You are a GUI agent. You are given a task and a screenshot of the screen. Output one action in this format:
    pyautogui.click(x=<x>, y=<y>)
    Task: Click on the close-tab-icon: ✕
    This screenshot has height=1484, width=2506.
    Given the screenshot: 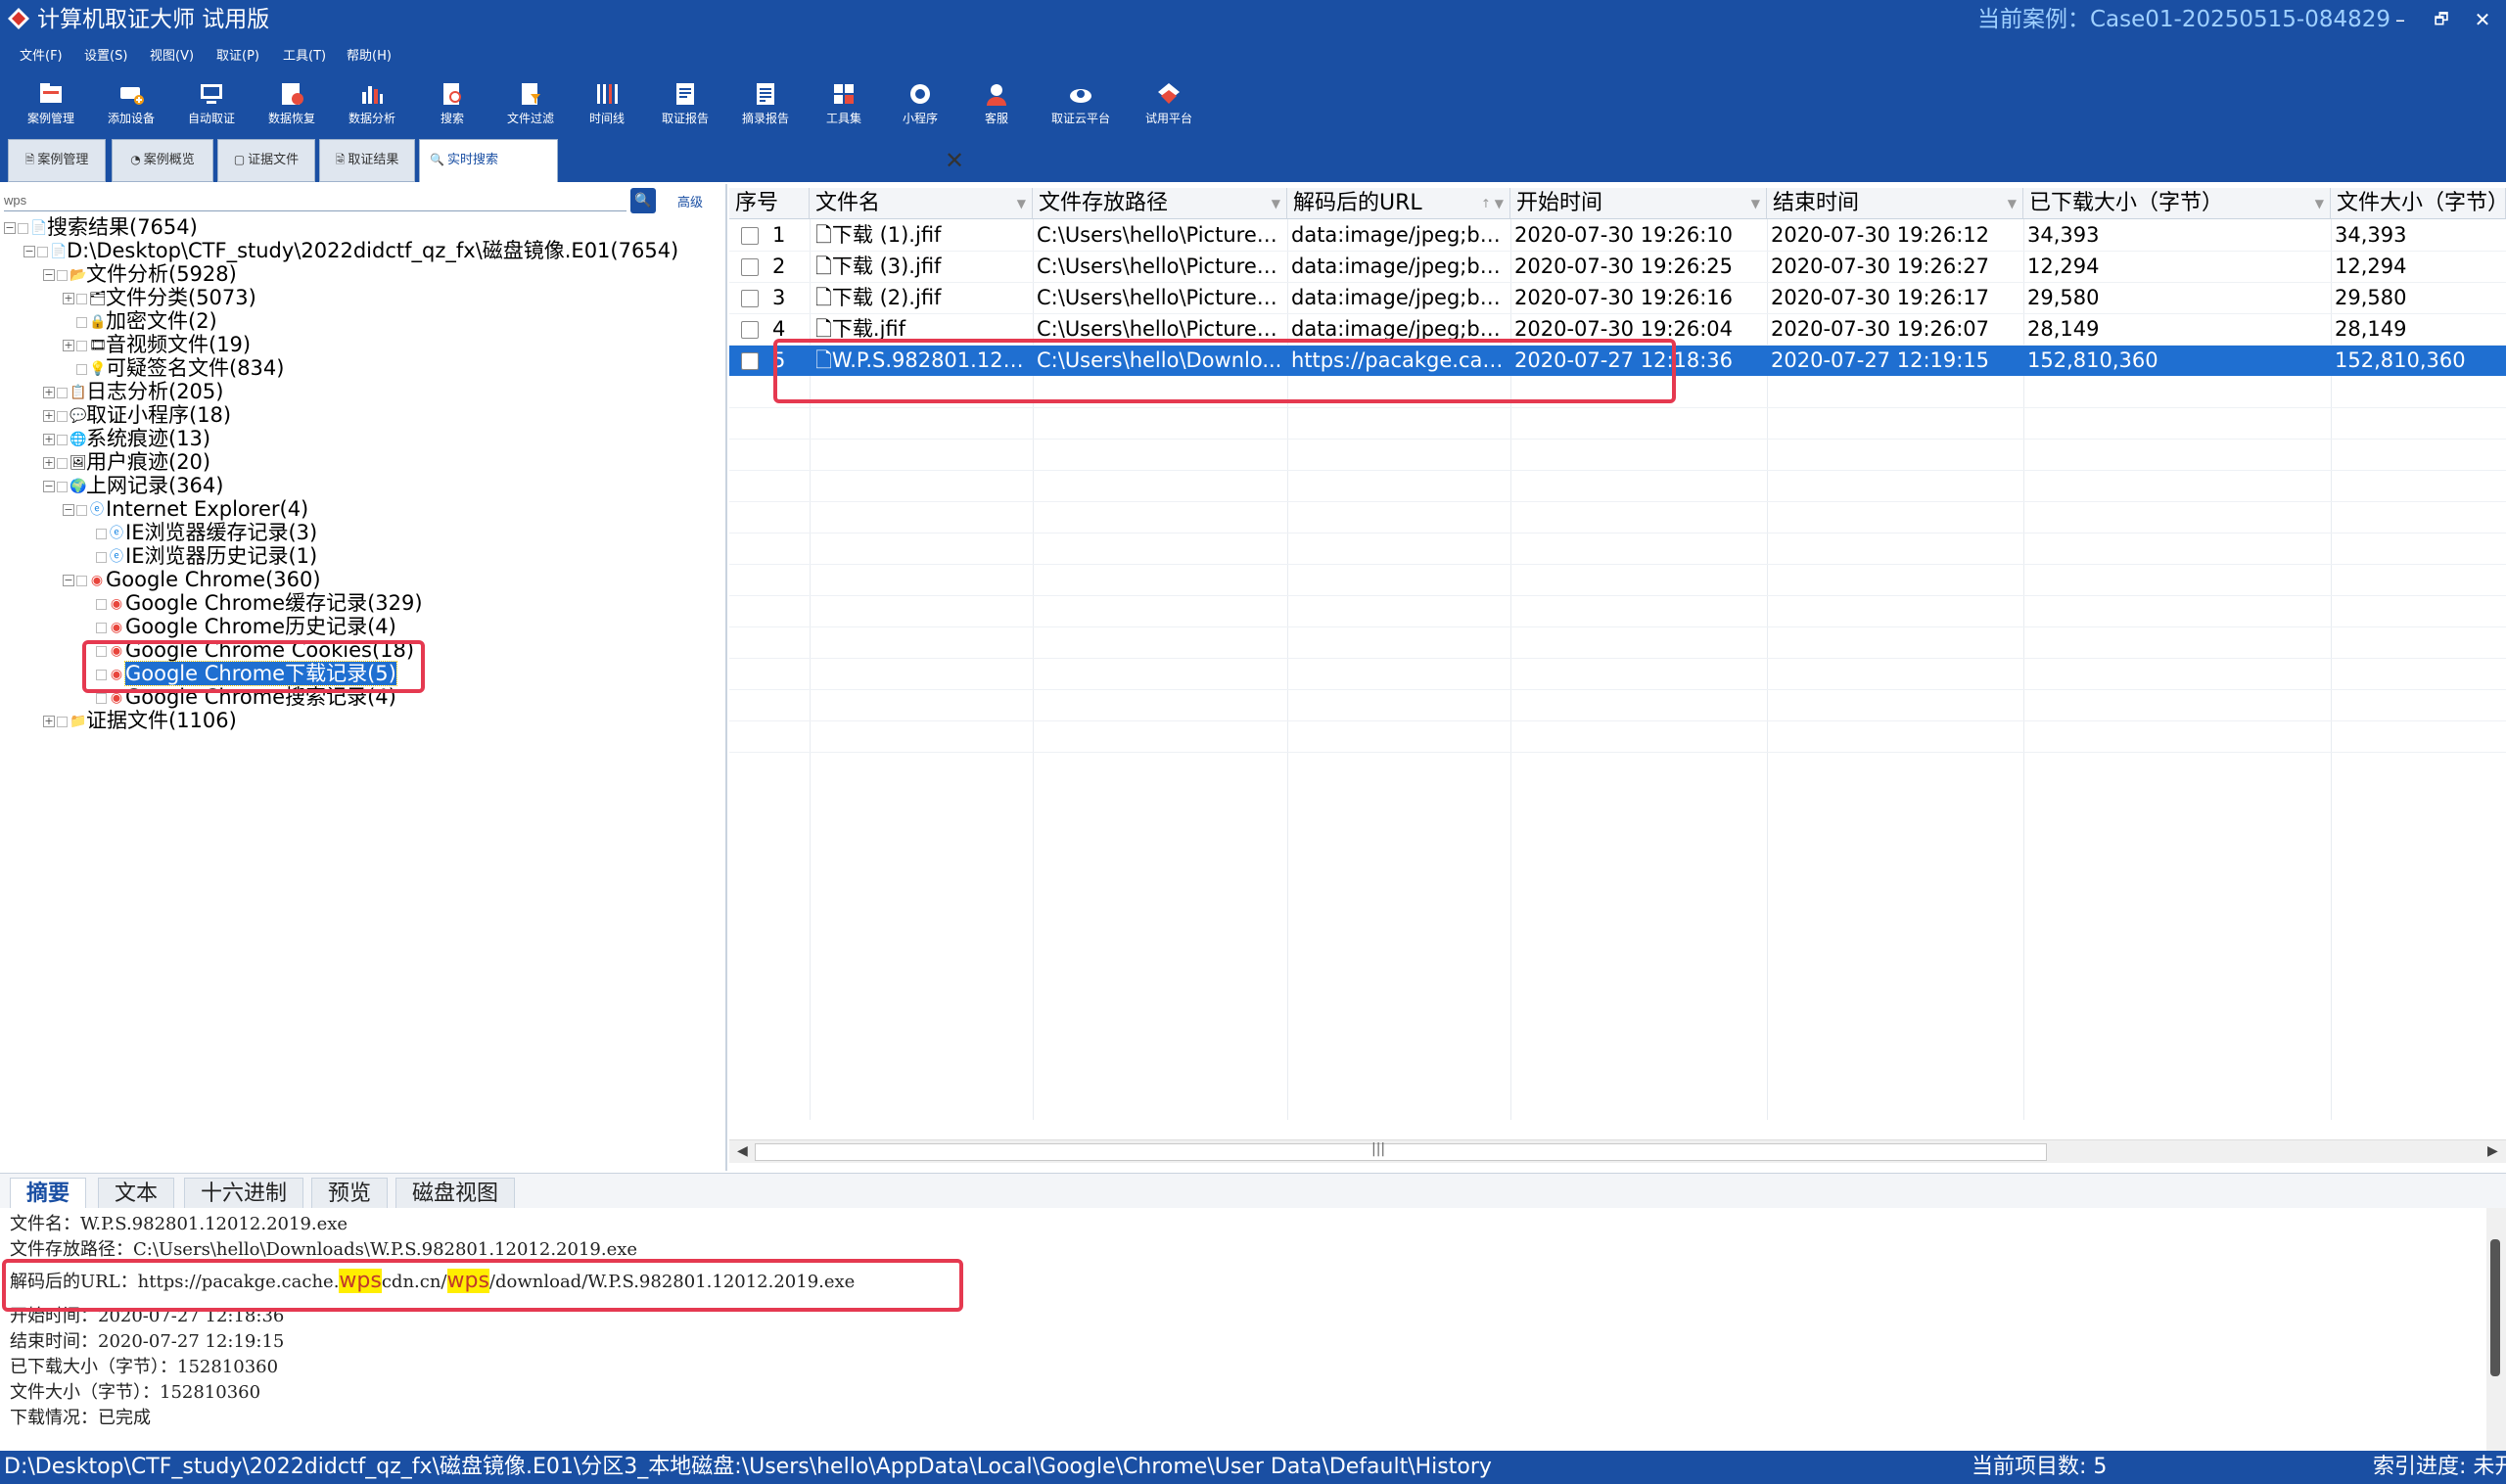 What is the action you would take?
    pyautogui.click(x=954, y=160)
    